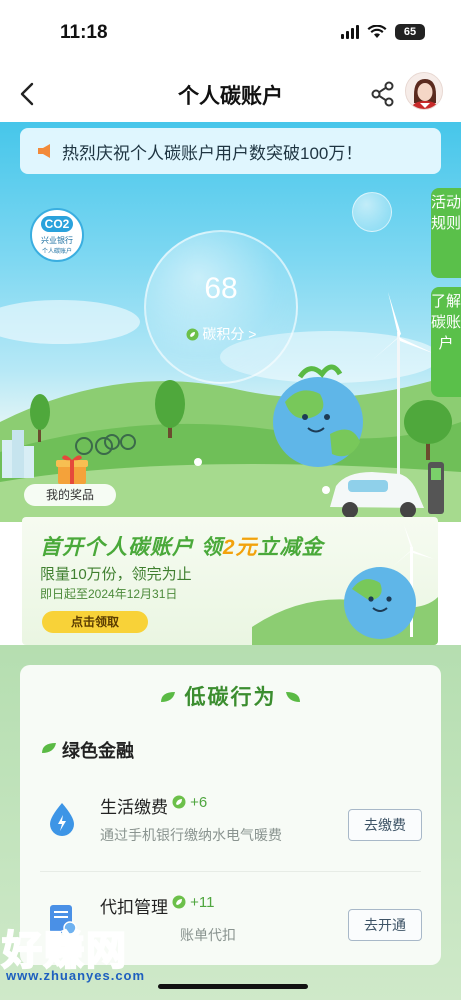  What do you see at coordinates (84, 32) in the screenshot?
I see `status-time: 11:18` at bounding box center [84, 32].